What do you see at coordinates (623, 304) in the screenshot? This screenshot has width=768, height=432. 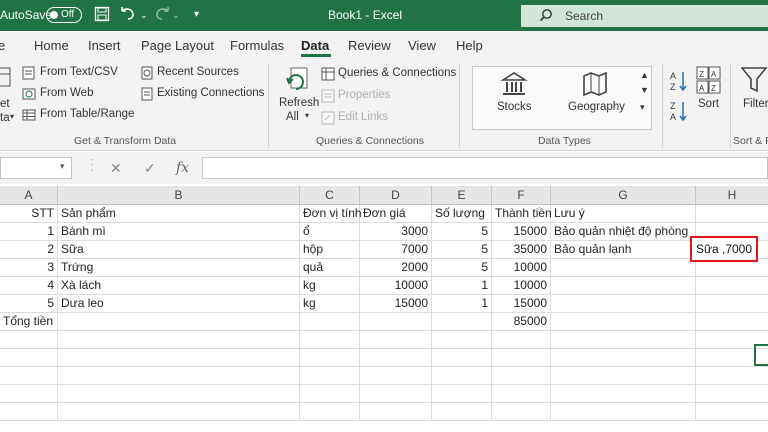 I see `cell-g6` at bounding box center [623, 304].